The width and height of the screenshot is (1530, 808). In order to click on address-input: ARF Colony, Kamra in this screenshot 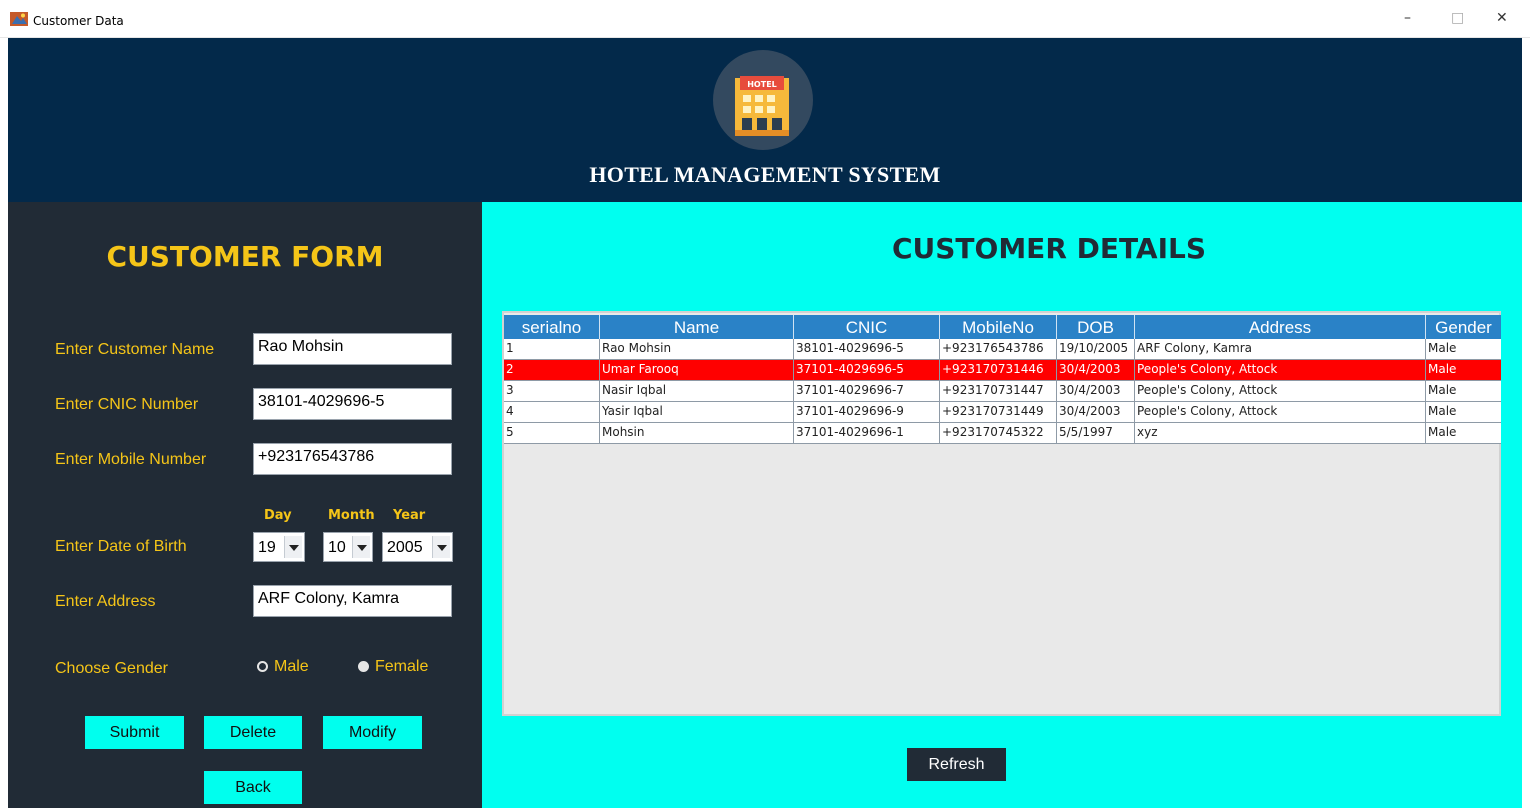, I will do `click(352, 601)`.